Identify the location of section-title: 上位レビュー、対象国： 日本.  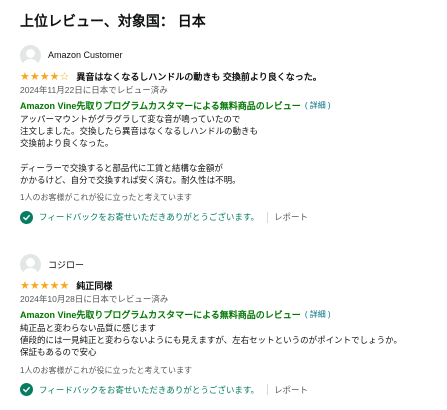
(113, 21).